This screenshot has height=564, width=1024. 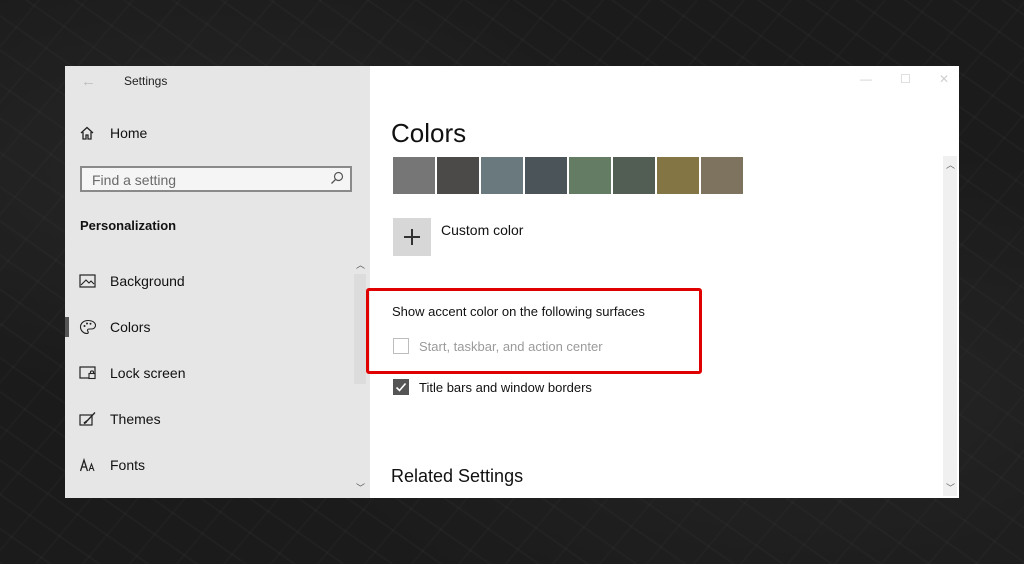 I want to click on sidebar-item-fonts: Fonts, so click(x=210, y=465).